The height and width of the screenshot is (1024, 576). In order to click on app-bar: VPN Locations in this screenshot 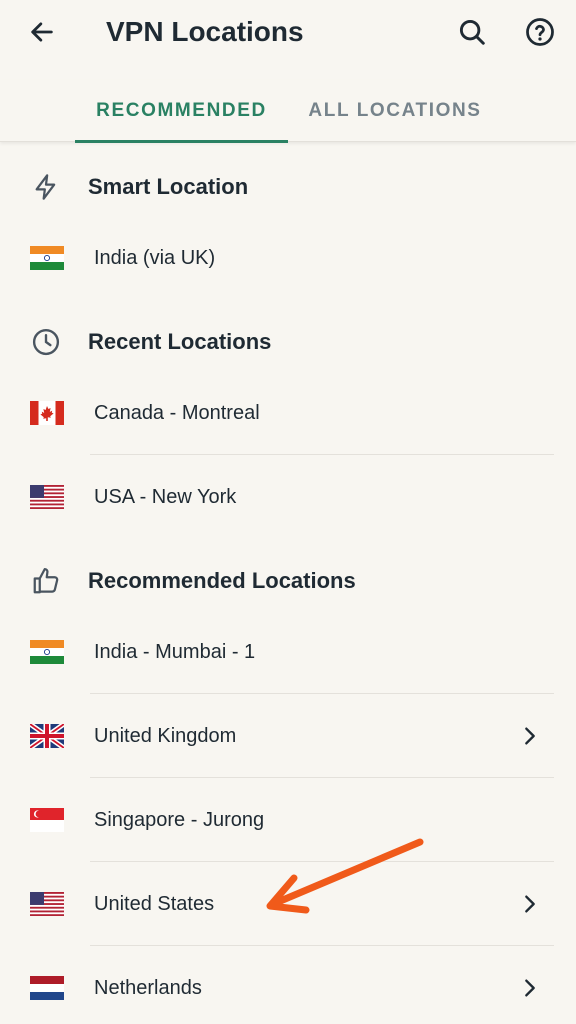, I will do `click(288, 34)`.